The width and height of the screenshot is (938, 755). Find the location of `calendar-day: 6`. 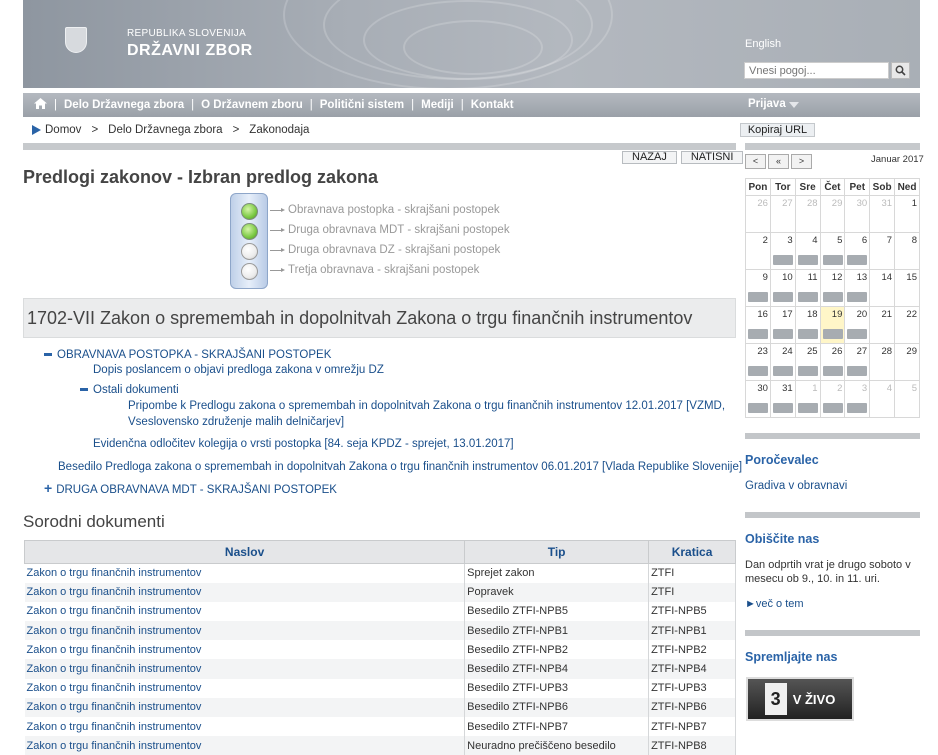

calendar-day: 6 is located at coordinates (857, 251).